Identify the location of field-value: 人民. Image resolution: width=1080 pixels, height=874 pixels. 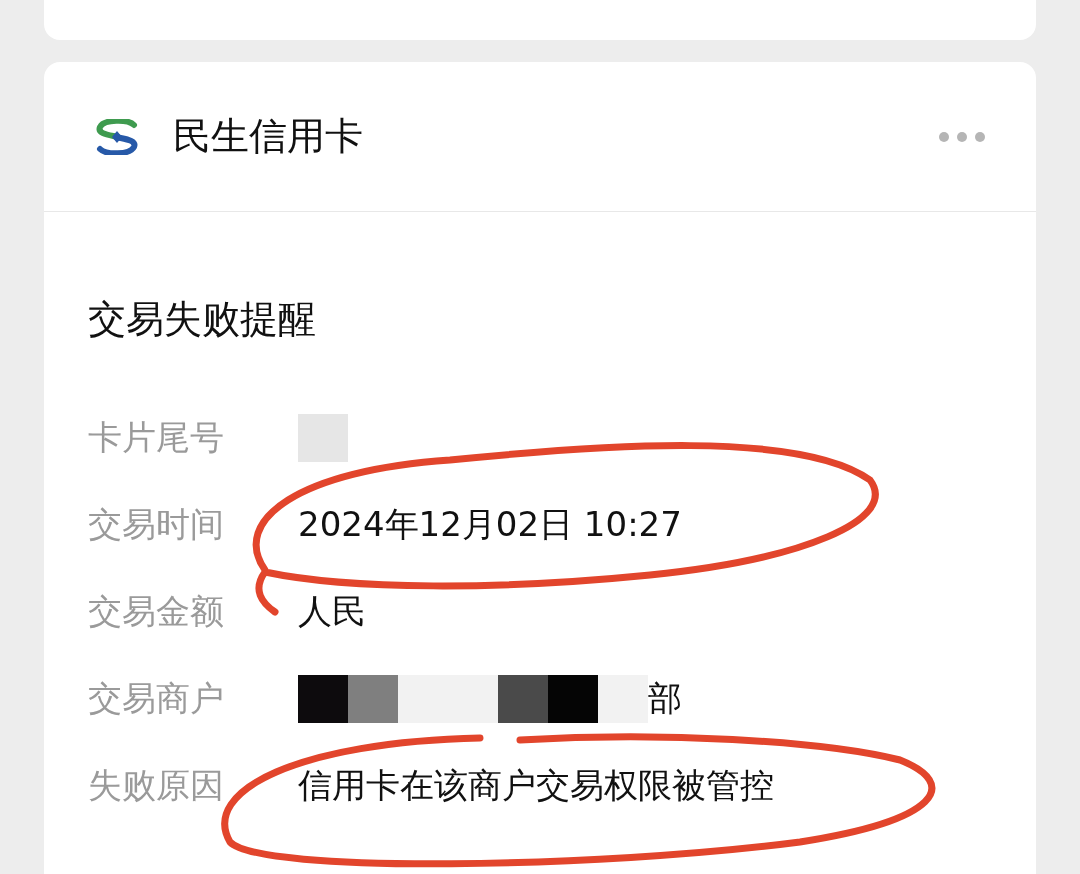
(332, 611).